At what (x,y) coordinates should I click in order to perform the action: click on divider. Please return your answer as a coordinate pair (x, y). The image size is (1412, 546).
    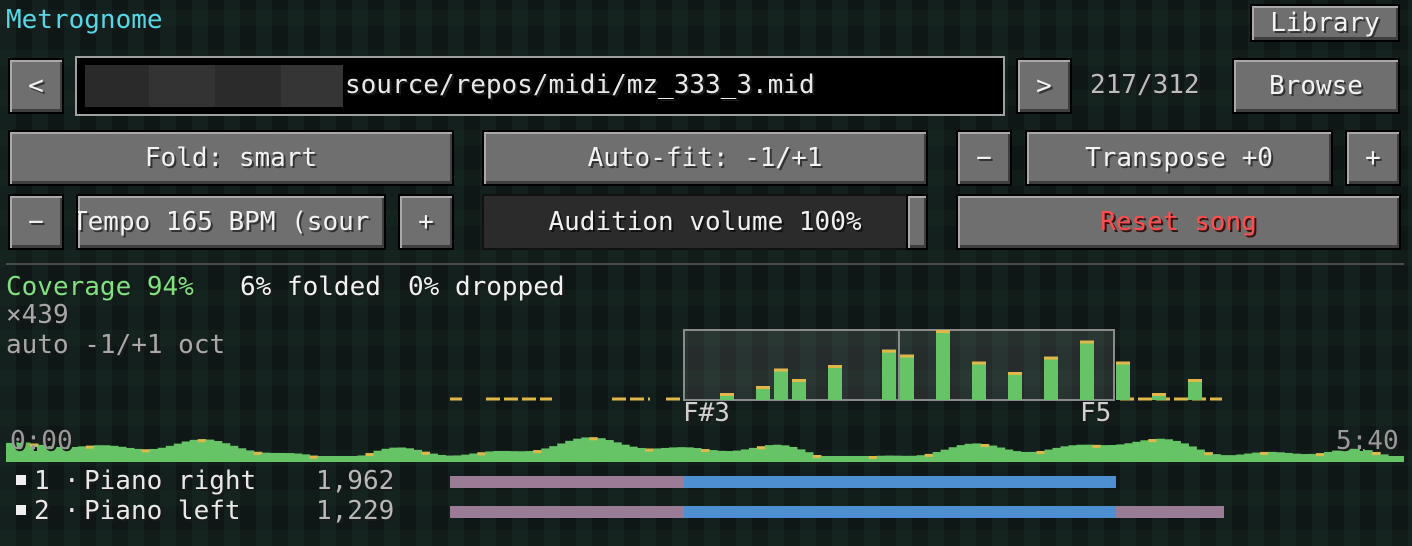
    Looking at the image, I should click on (705, 264).